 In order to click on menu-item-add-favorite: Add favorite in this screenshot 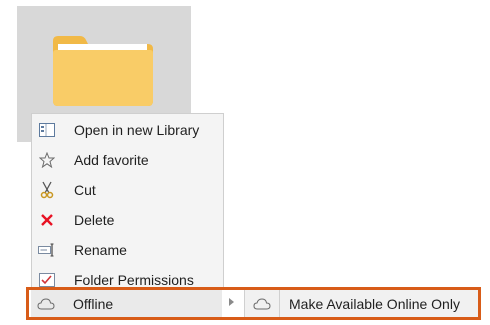, I will do `click(127, 160)`.